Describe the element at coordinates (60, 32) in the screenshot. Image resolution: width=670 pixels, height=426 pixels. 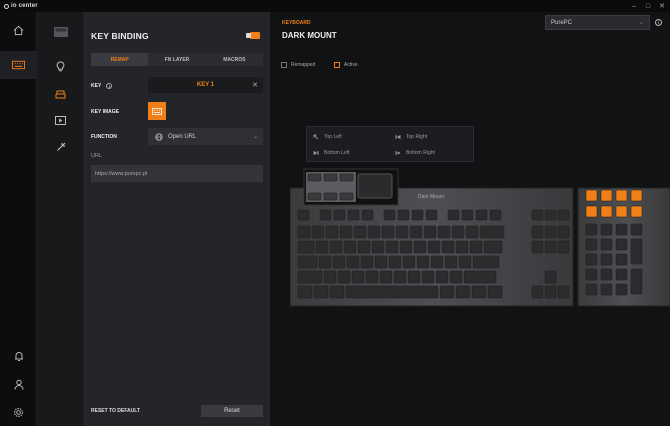
I see `device-thumbnail` at that location.